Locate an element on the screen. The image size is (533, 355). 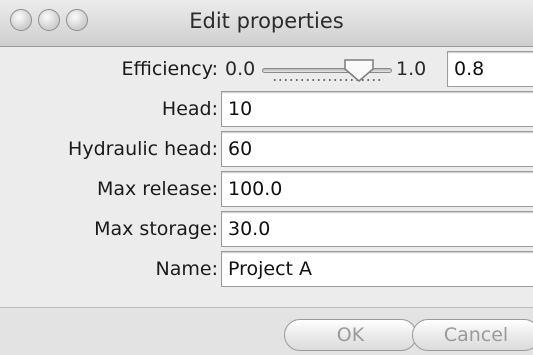
efficiency-label: Efficiency: is located at coordinates (169, 69).